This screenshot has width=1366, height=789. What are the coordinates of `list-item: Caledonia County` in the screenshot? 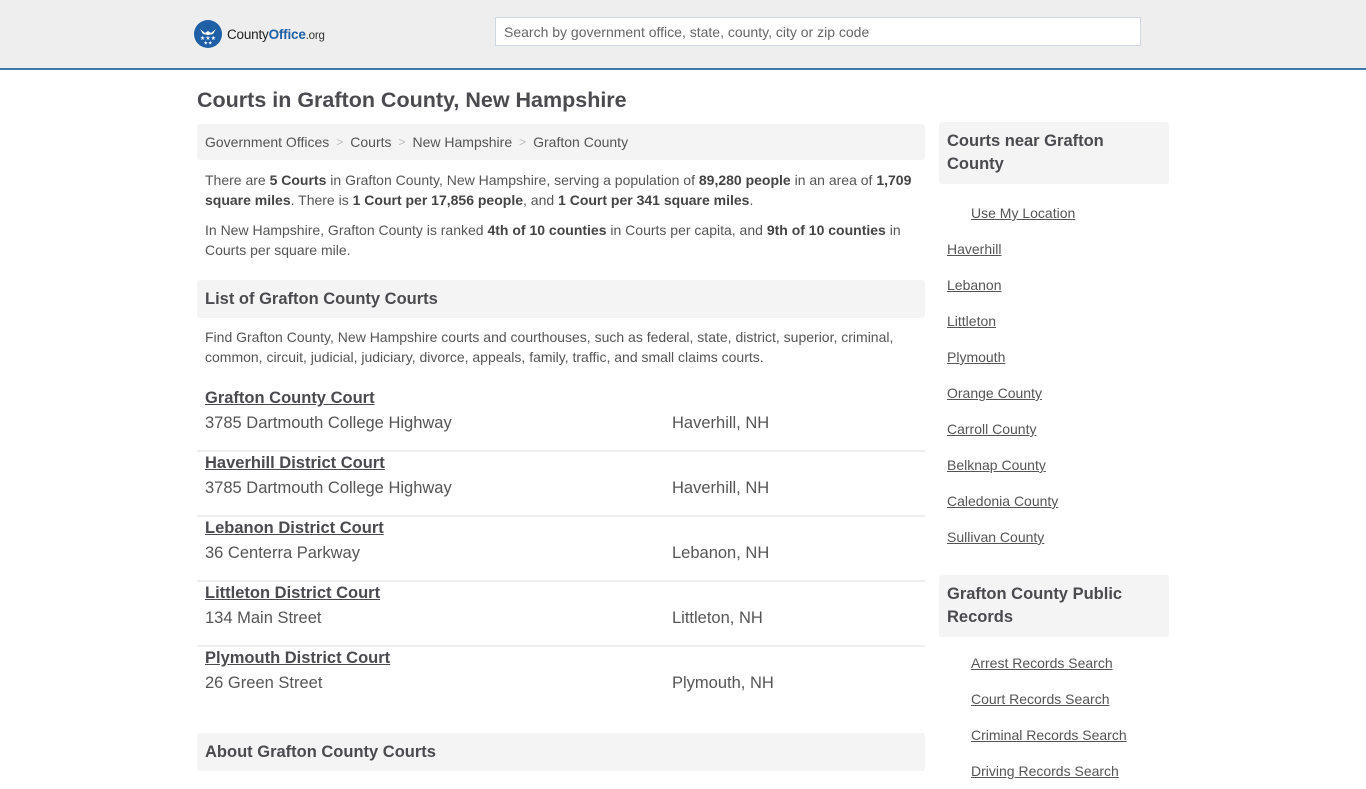 It's located at (1054, 501).